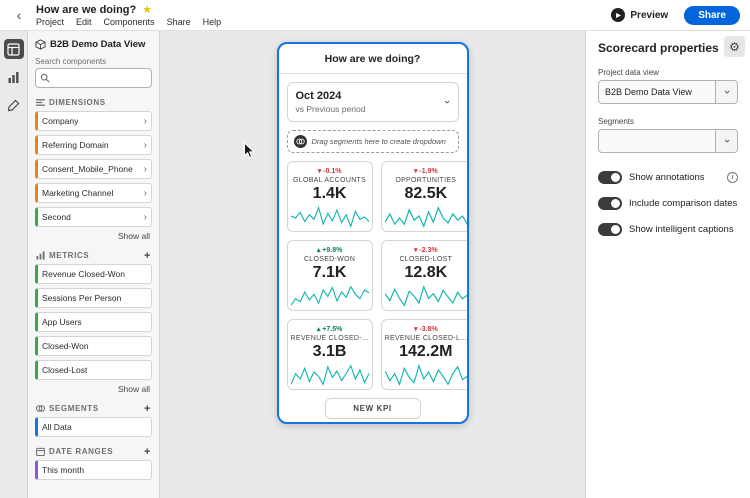 The image size is (750, 498). What do you see at coordinates (19, 15) in the screenshot?
I see `back-button: ‹` at bounding box center [19, 15].